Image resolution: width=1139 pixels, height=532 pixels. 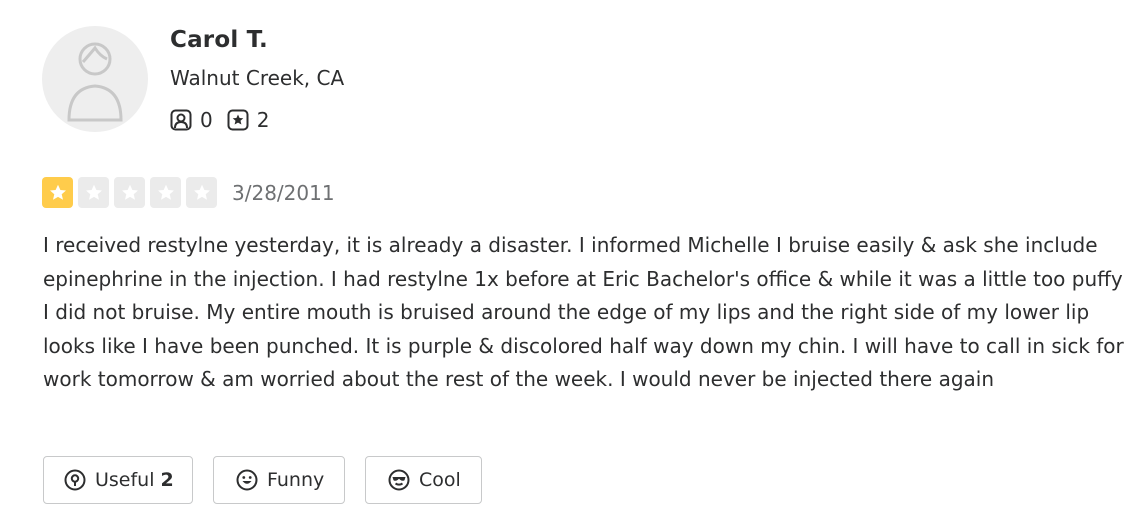 I want to click on reviews-star-icon, so click(x=238, y=120).